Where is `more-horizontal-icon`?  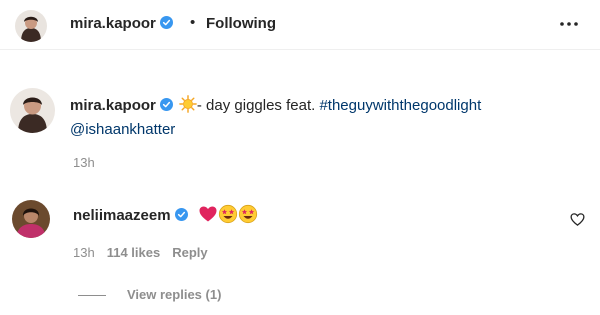 more-horizontal-icon is located at coordinates (569, 24).